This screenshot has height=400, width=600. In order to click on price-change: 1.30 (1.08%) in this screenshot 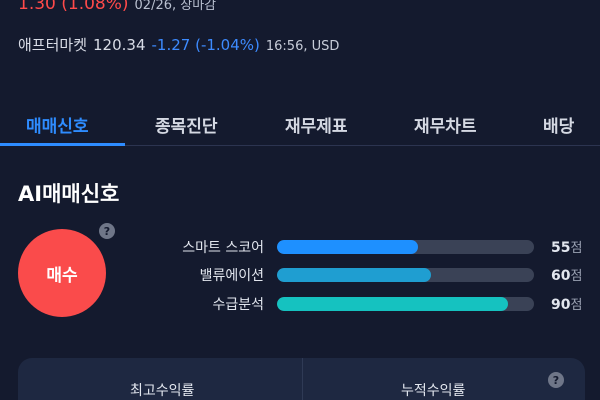, I will do `click(73, 7)`.